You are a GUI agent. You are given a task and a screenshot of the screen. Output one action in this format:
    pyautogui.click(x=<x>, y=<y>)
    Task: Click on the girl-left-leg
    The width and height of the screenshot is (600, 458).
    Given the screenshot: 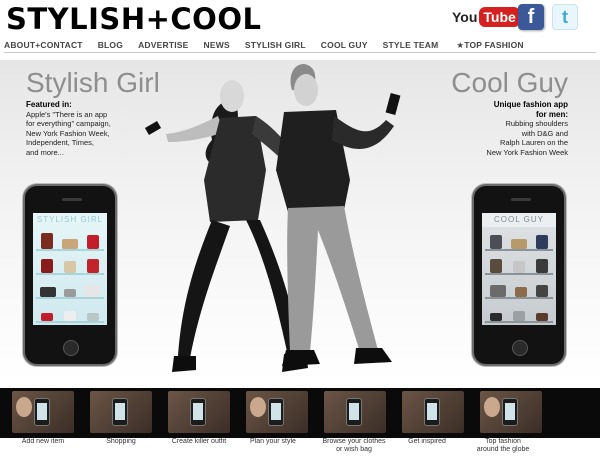 What is the action you would take?
    pyautogui.click(x=204, y=289)
    